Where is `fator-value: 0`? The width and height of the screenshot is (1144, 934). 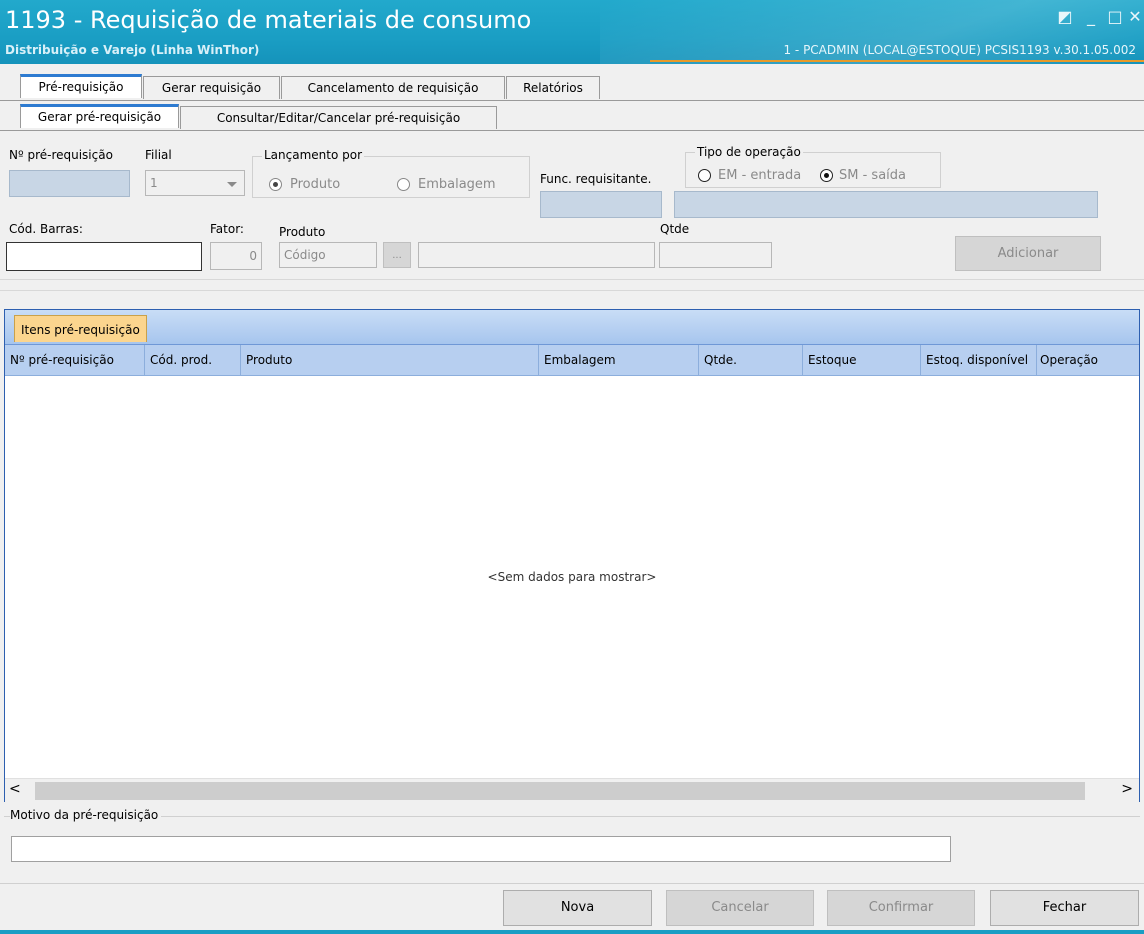
fator-value: 0 is located at coordinates (253, 256).